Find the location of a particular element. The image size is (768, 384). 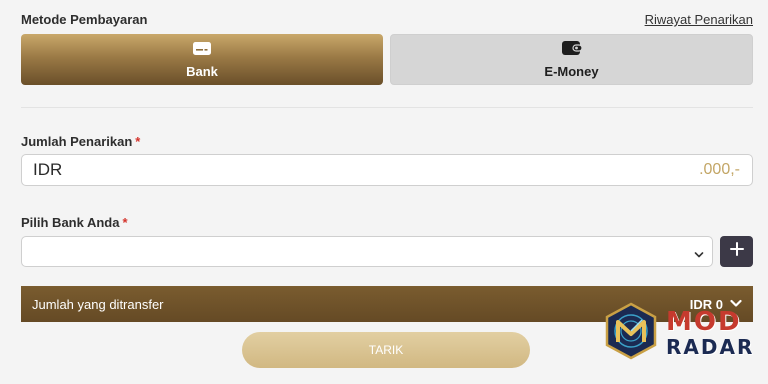

watermark-logo: MOD RADAR is located at coordinates (677, 333).